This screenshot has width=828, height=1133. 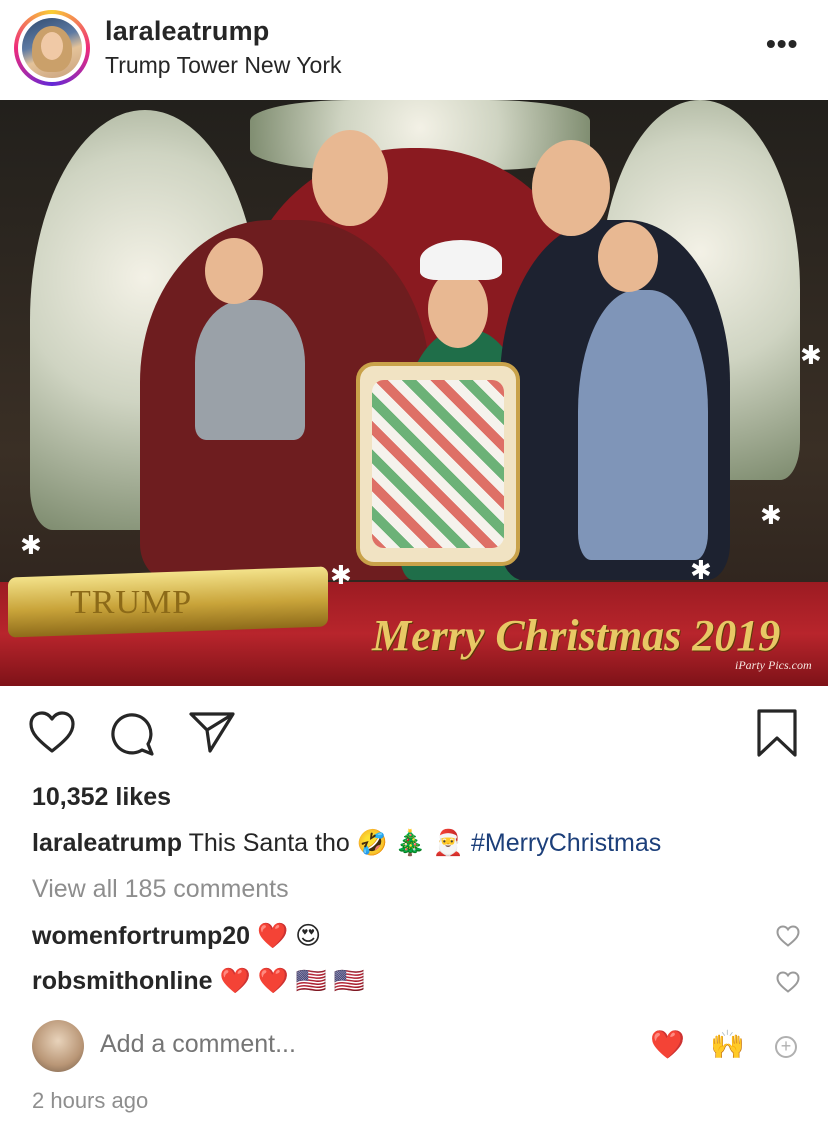 What do you see at coordinates (160, 889) in the screenshot?
I see `view-all-comments: View all 185 comments` at bounding box center [160, 889].